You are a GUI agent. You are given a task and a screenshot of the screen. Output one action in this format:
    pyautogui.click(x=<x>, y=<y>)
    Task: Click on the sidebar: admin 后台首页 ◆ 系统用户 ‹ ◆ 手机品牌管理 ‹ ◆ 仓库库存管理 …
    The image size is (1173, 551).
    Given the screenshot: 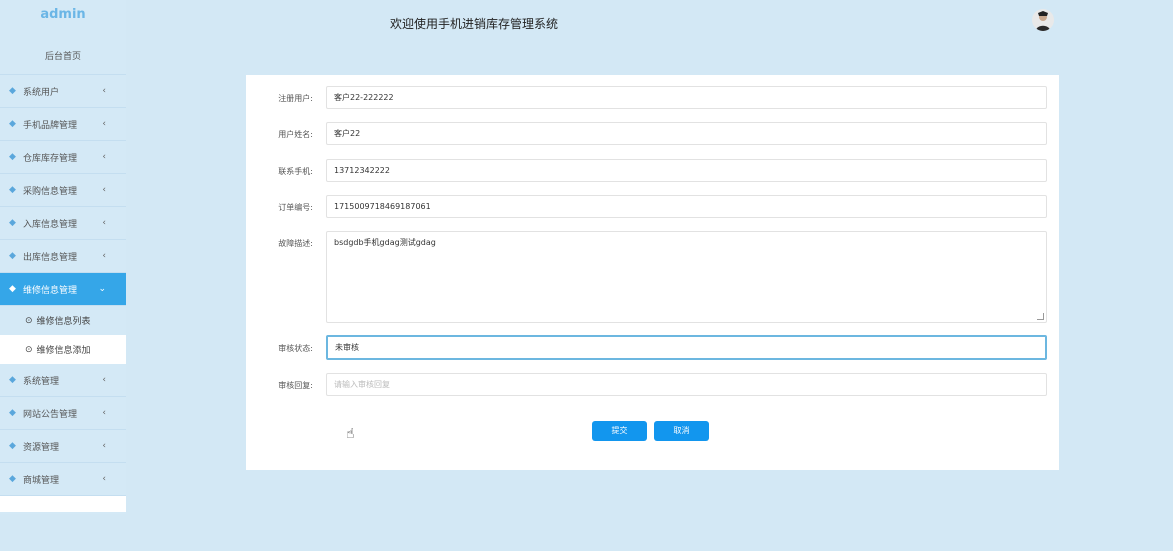 What is the action you would take?
    pyautogui.click(x=63, y=257)
    